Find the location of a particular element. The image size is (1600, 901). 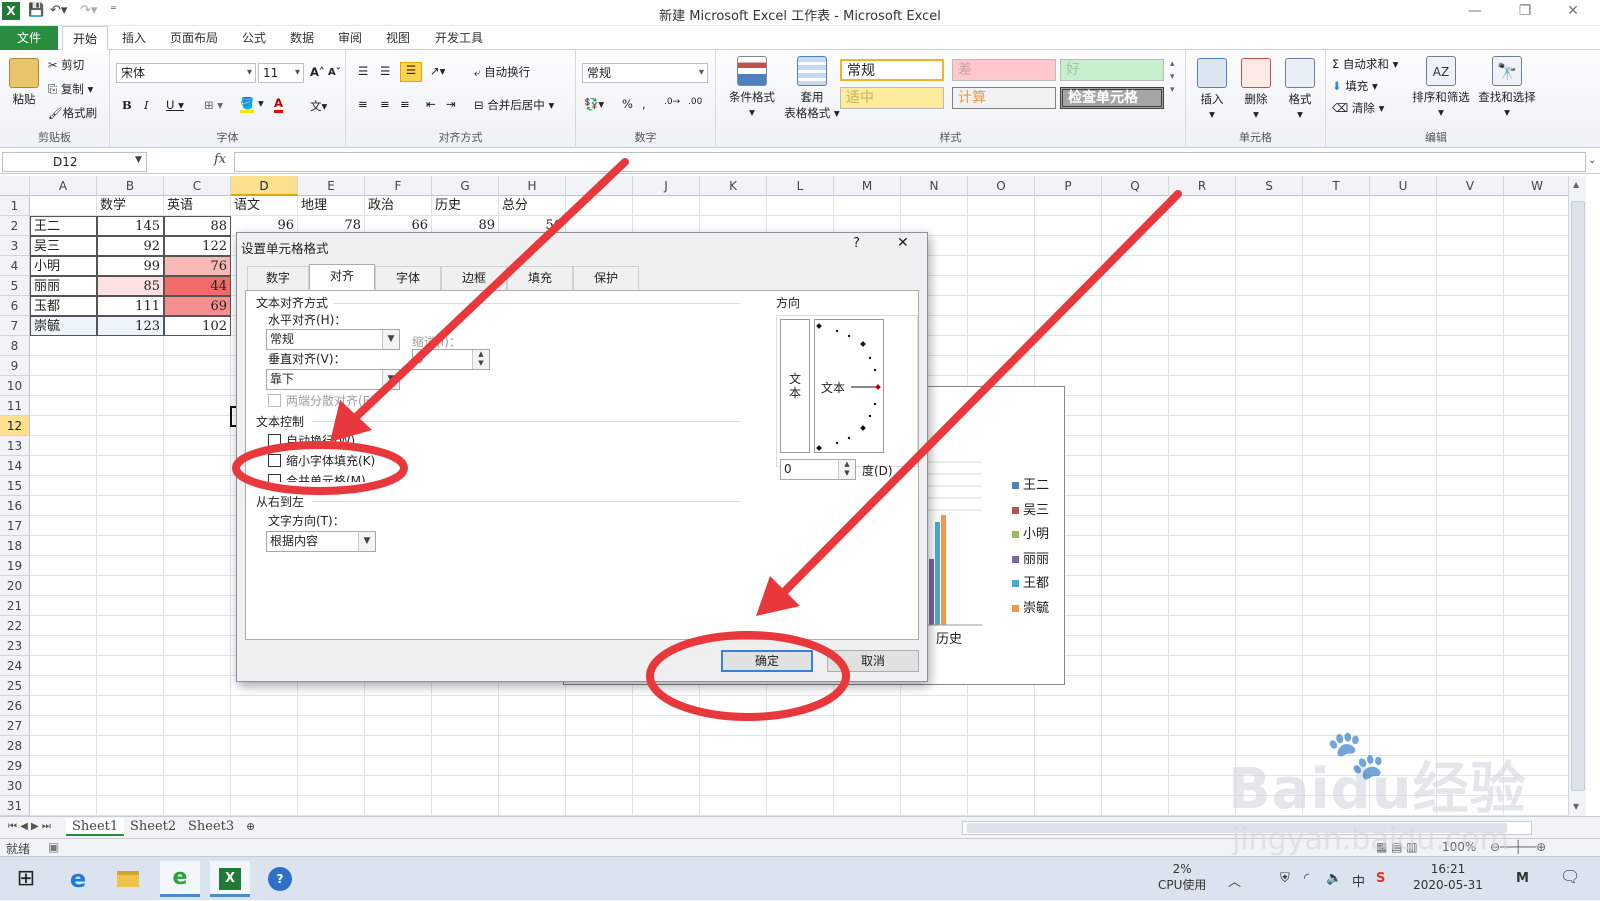

dialog-tab-font: 字体 is located at coordinates (408, 278).